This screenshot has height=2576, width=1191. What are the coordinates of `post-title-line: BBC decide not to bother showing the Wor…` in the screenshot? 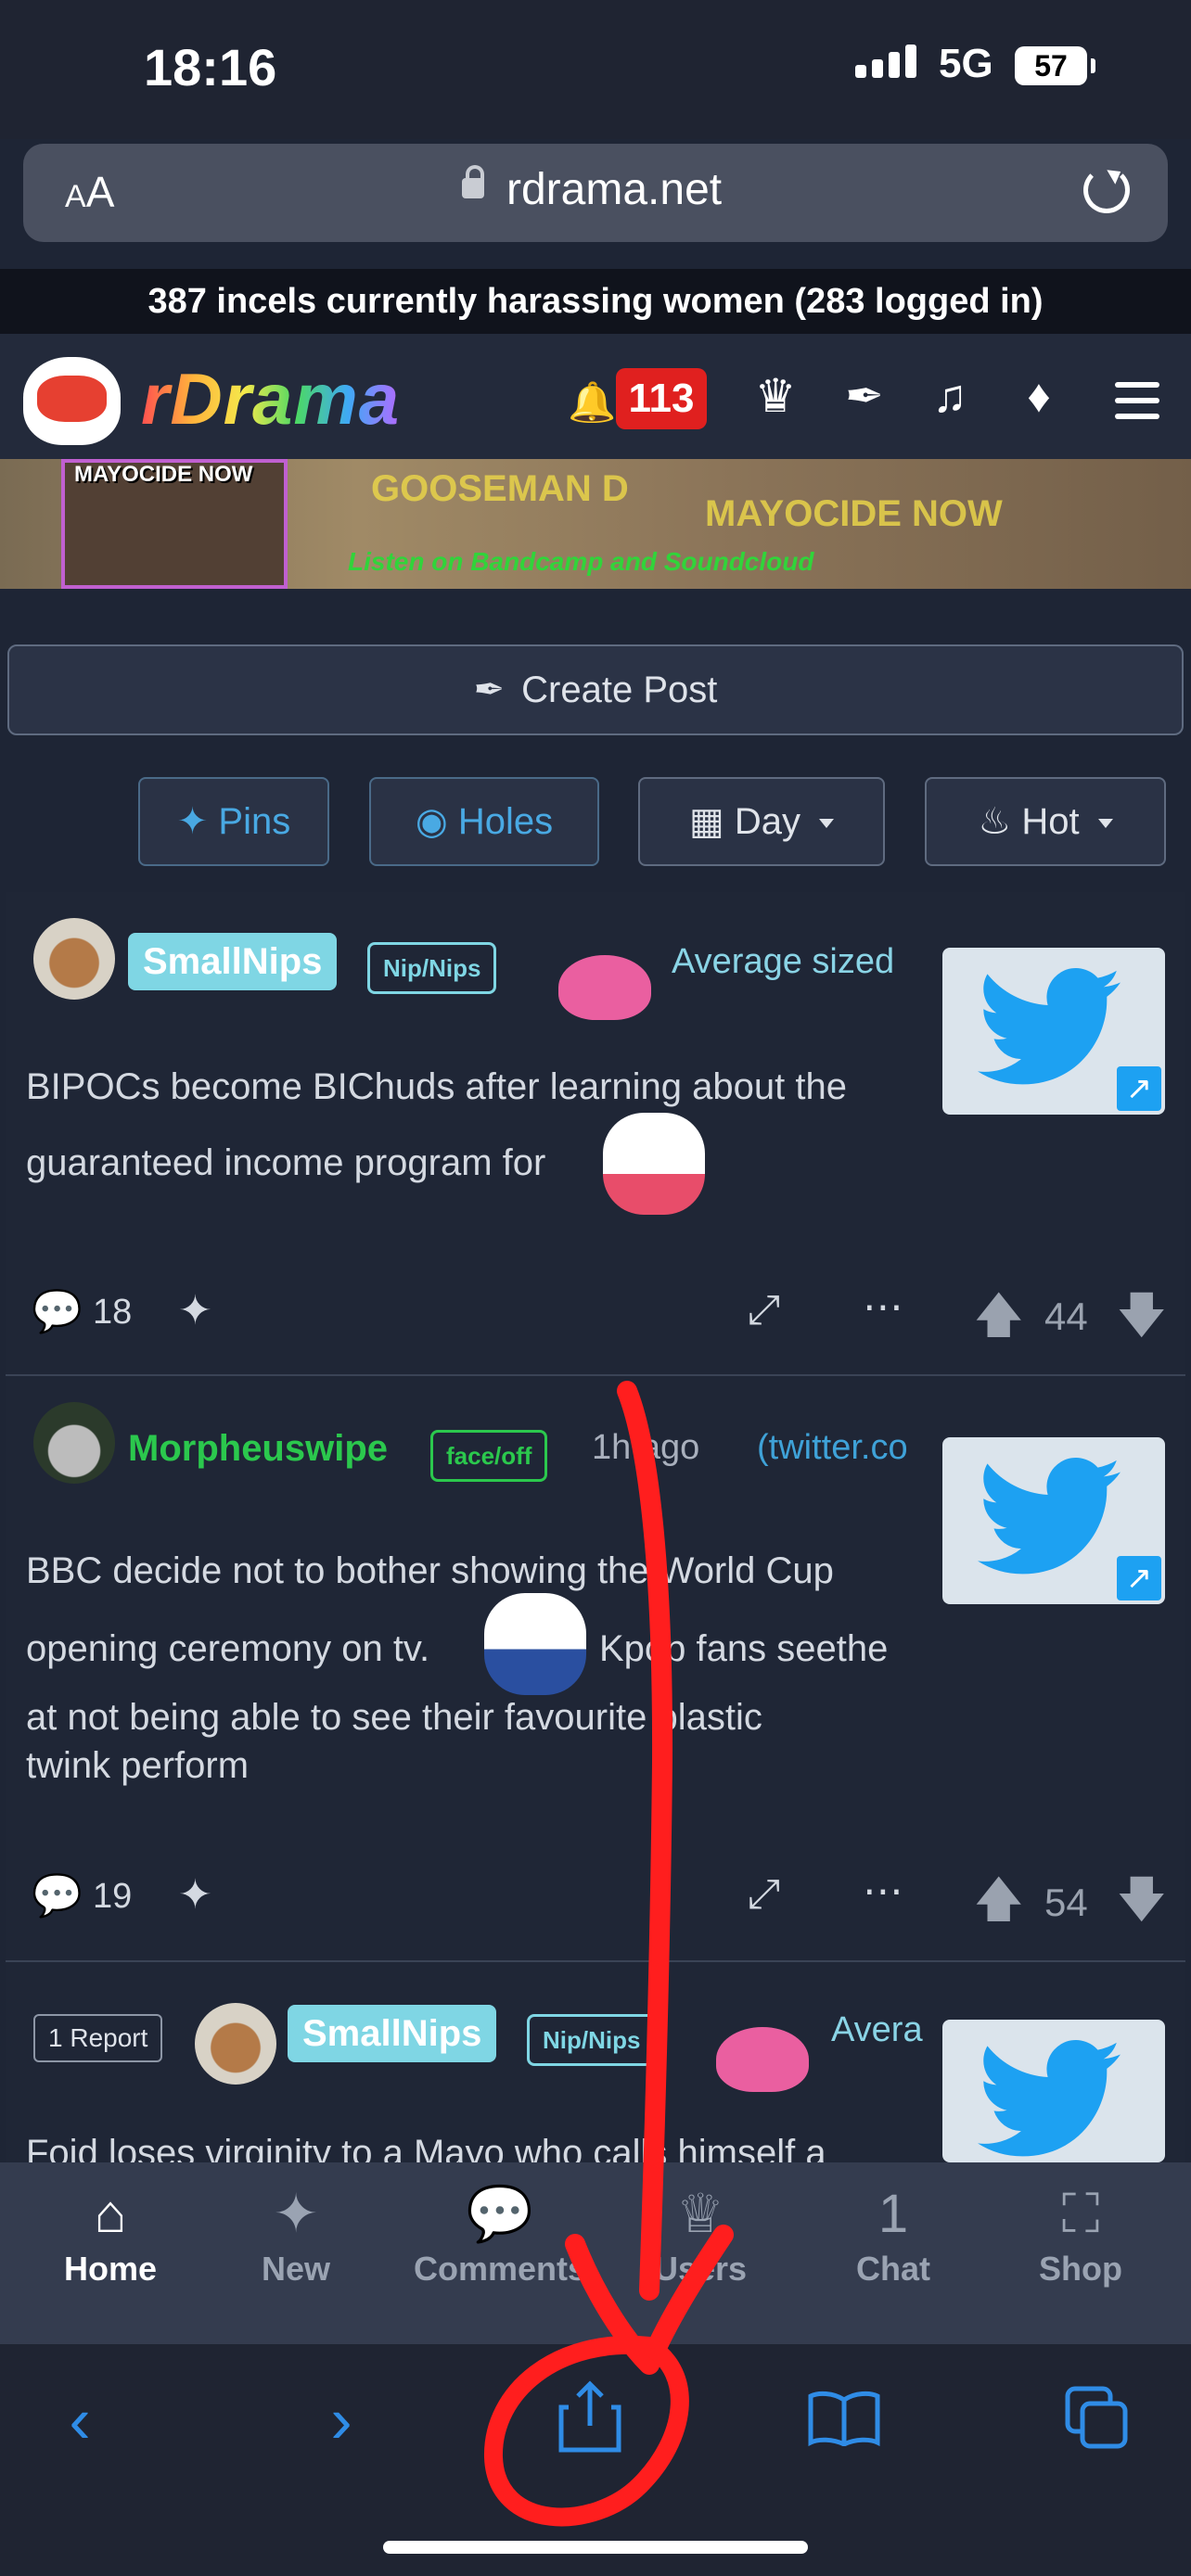 It's located at (478, 1571).